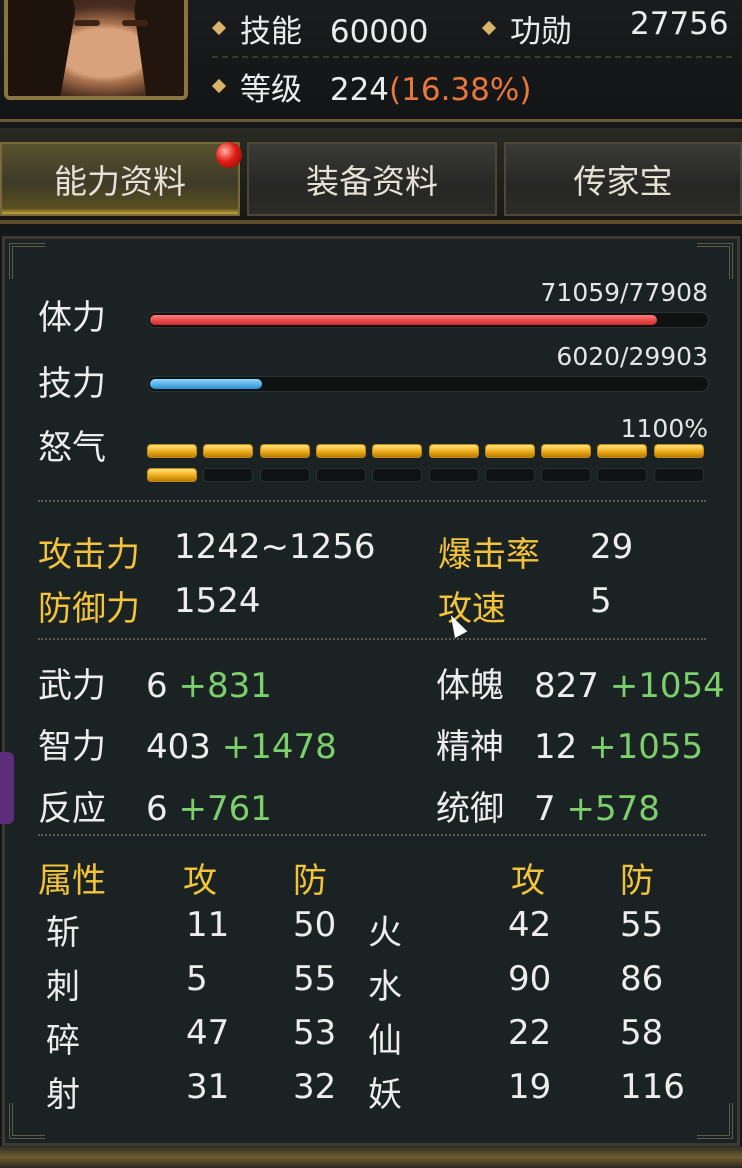 Image resolution: width=742 pixels, height=1168 pixels. I want to click on stat-row: 统御 7 +578, so click(548, 805).